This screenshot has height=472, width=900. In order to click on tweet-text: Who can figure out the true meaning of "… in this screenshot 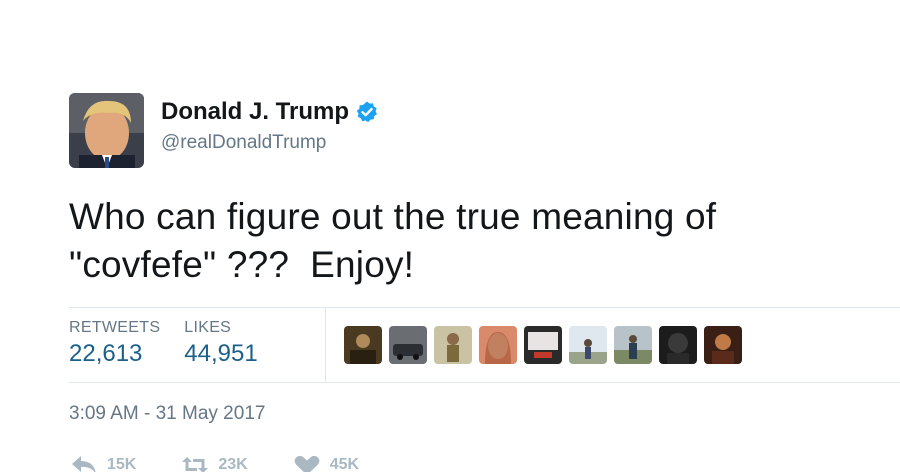, I will do `click(398, 240)`.